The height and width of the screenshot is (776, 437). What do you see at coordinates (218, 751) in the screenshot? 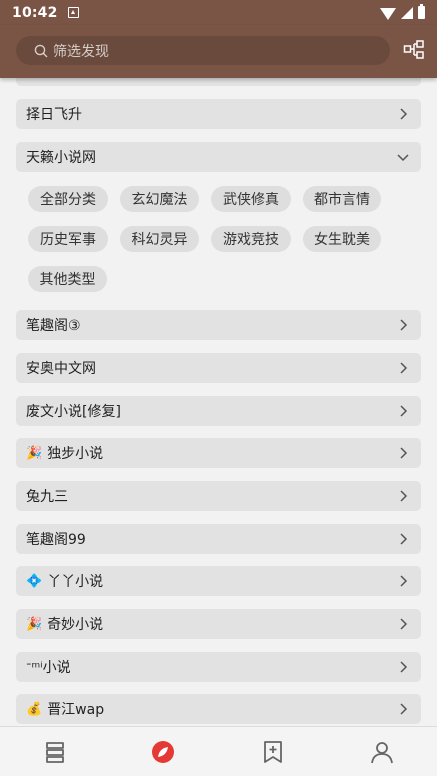
I see `bottom-nav` at bounding box center [218, 751].